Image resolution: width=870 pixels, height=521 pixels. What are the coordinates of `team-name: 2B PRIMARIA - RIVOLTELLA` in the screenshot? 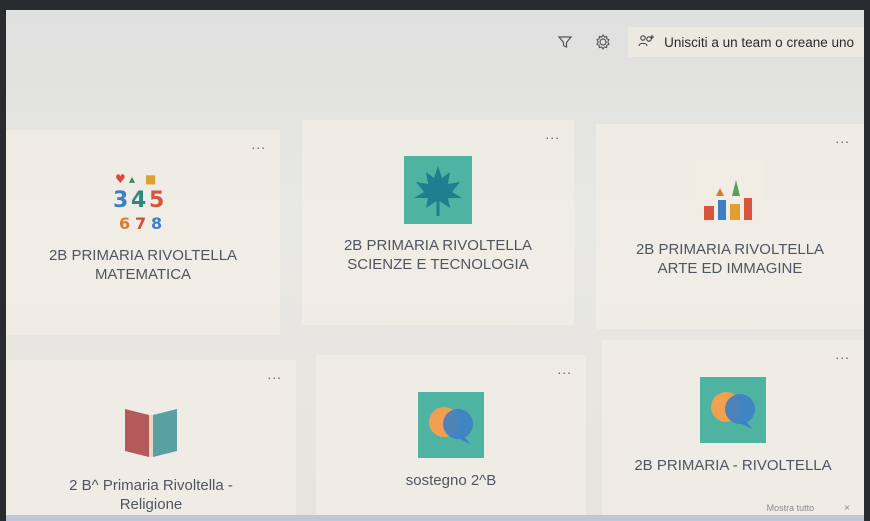 It's located at (733, 465).